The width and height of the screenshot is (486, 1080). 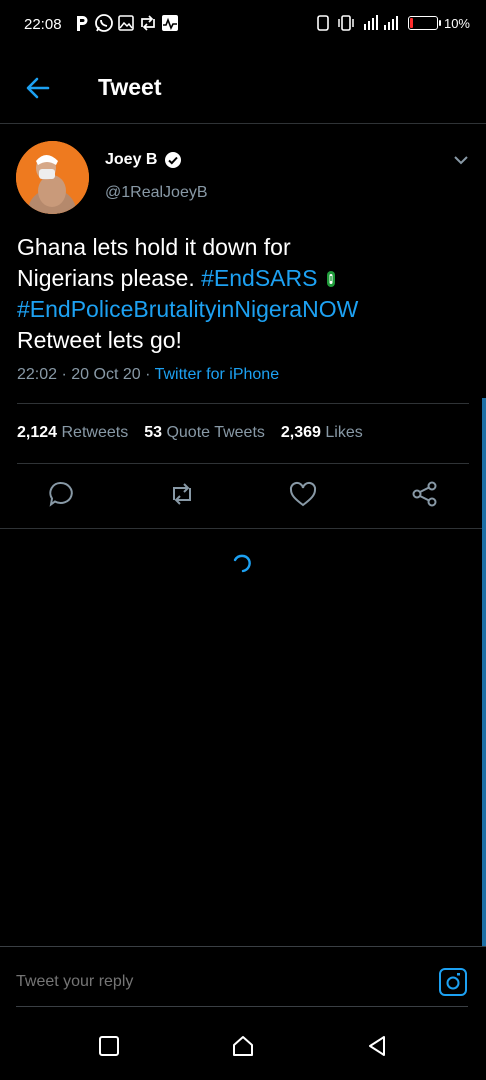 I want to click on notification-icons, so click(x=126, y=23).